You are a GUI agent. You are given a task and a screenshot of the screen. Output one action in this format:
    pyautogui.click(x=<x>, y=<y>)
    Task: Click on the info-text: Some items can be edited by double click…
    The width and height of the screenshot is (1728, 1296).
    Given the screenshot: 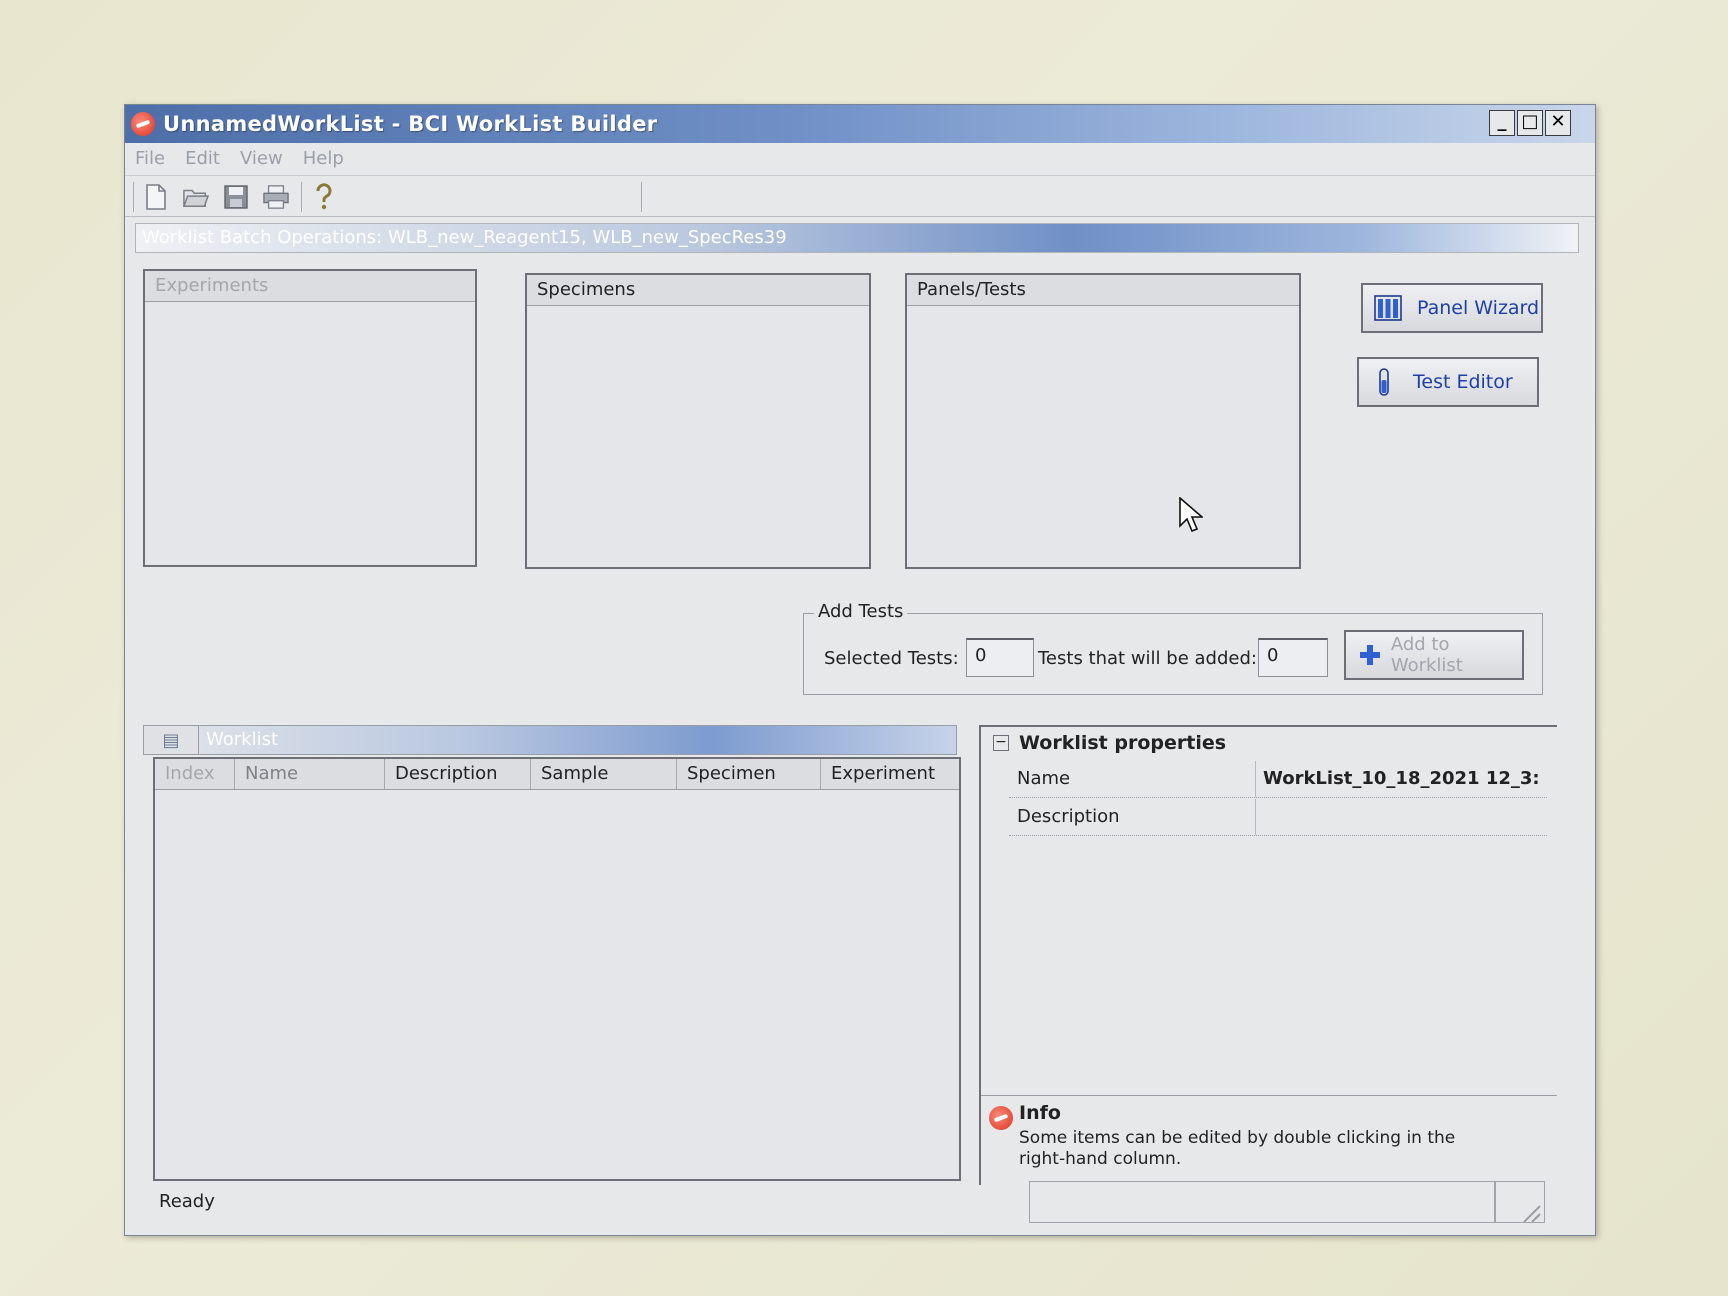 What is the action you would take?
    pyautogui.click(x=1237, y=1148)
    